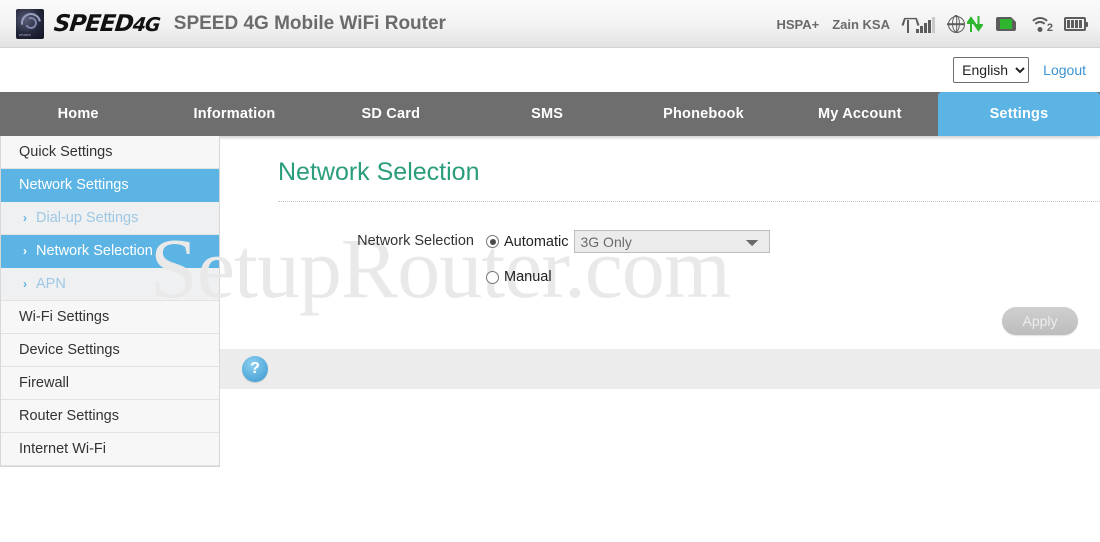 The image size is (1100, 542). I want to click on network-selection-label: Network Selection, so click(415, 241).